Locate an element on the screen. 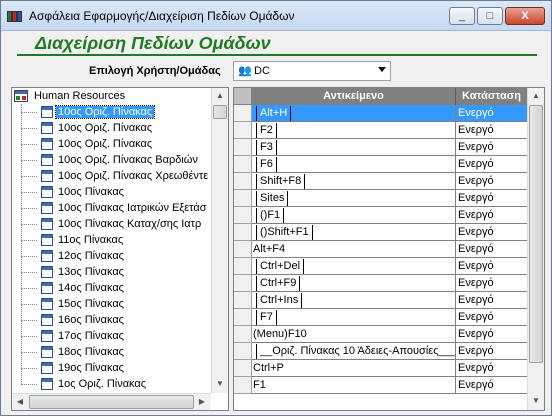  grid-row: F1 Ενεργό is located at coordinates (380, 385).